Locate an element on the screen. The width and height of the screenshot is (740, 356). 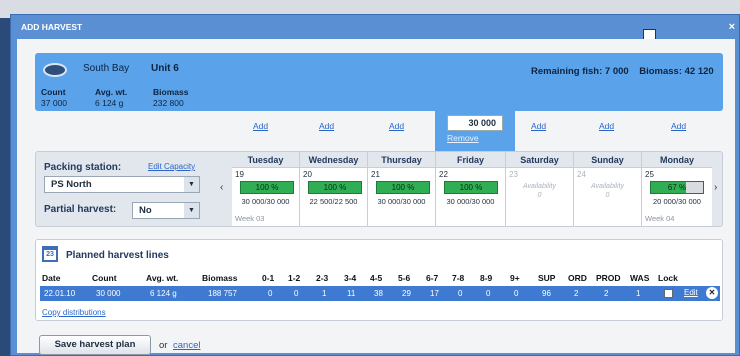
partial-harvest-value: No is located at coordinates (145, 210).